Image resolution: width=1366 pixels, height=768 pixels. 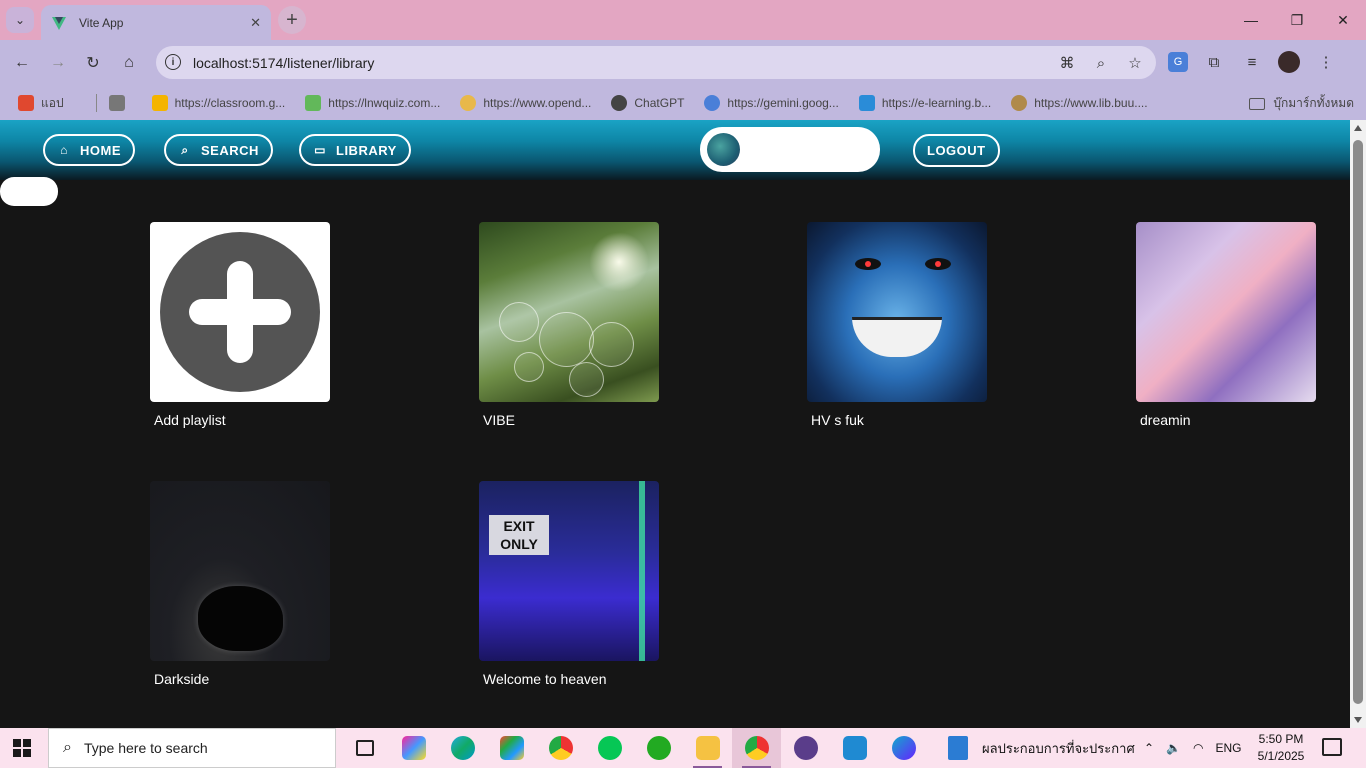 I want to click on page-scrollbar, so click(x=1358, y=424).